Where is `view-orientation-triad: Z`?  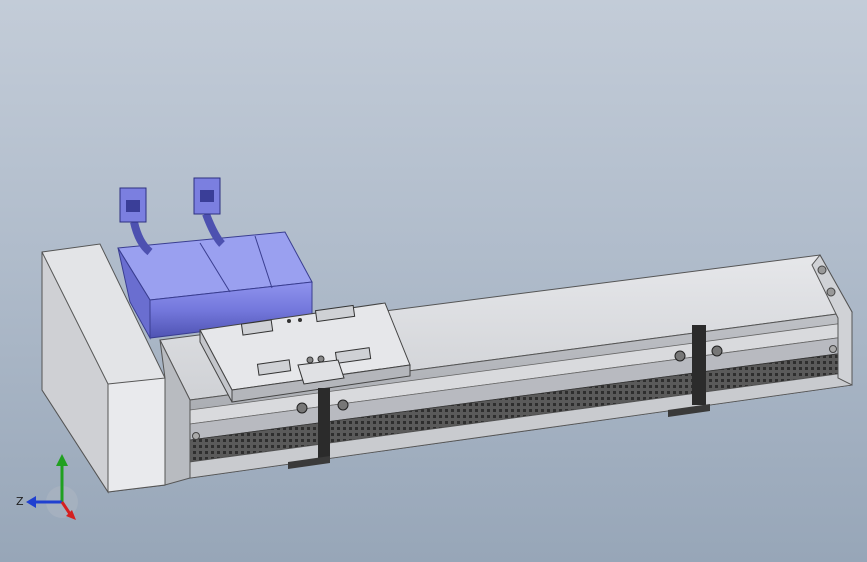
view-orientation-triad: Z is located at coordinates (47, 487).